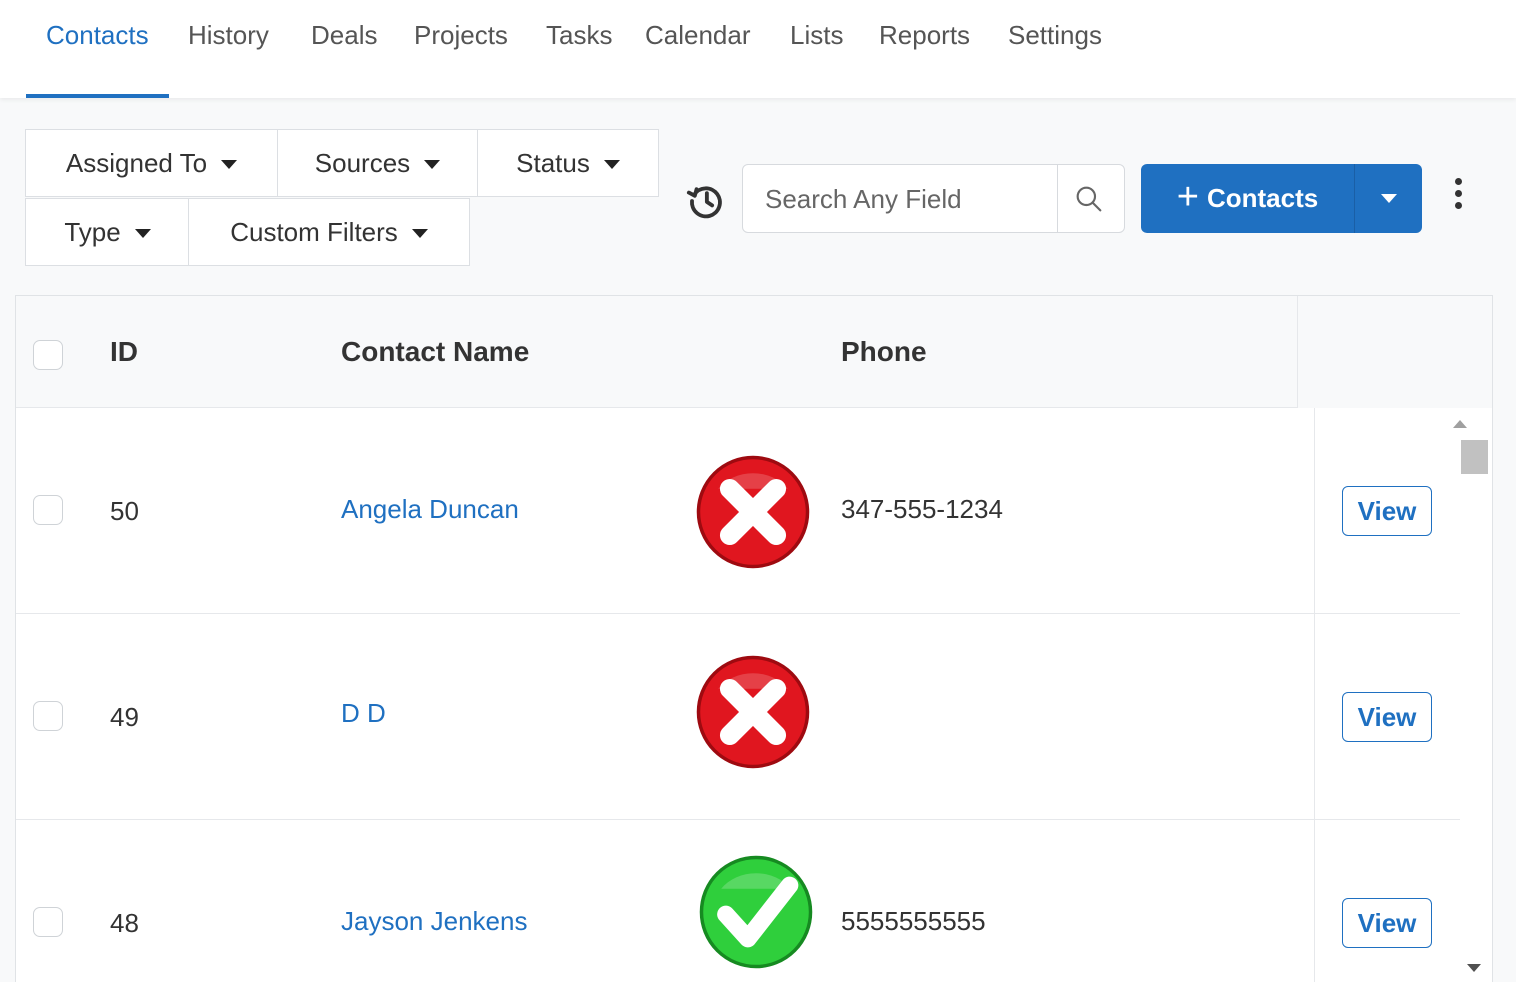 The width and height of the screenshot is (1516, 982). What do you see at coordinates (435, 352) in the screenshot?
I see `header-contact-name: Contact Name` at bounding box center [435, 352].